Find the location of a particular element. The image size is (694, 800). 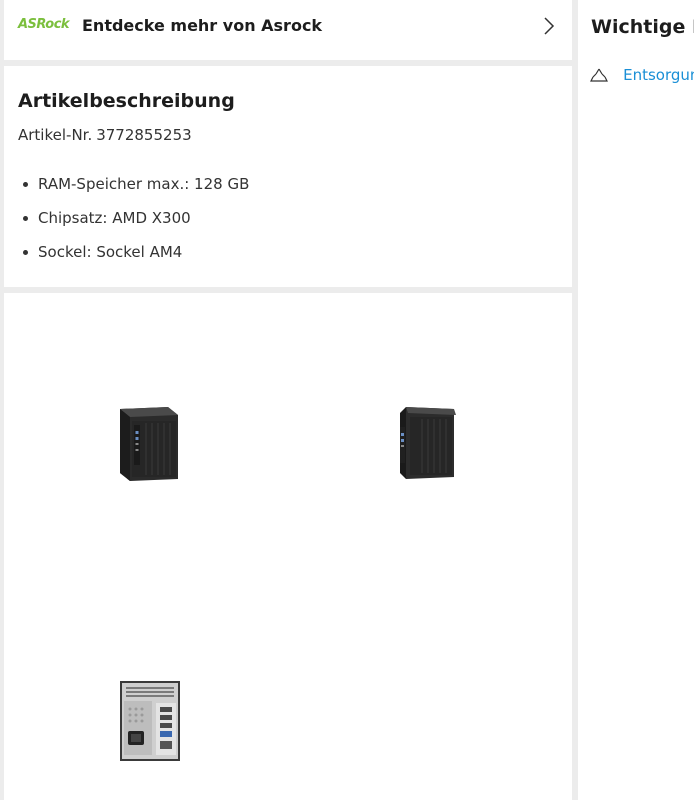

mini-pc-front-image is located at coordinates (149, 443).